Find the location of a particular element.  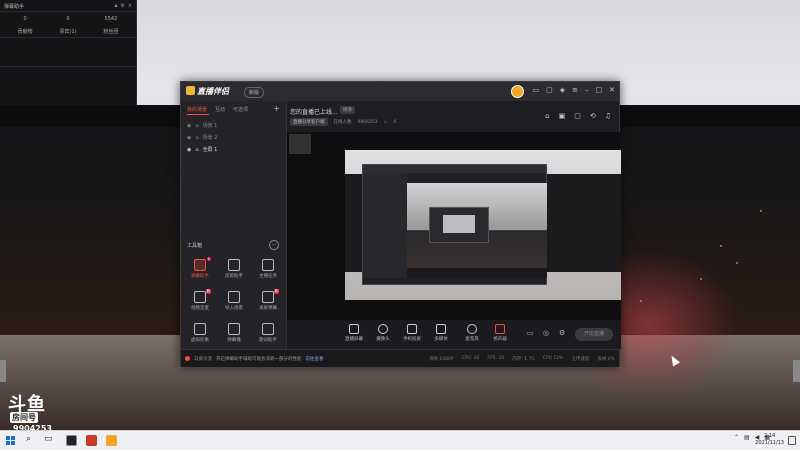

gift-icon: ◈ is located at coordinates (562, 90).